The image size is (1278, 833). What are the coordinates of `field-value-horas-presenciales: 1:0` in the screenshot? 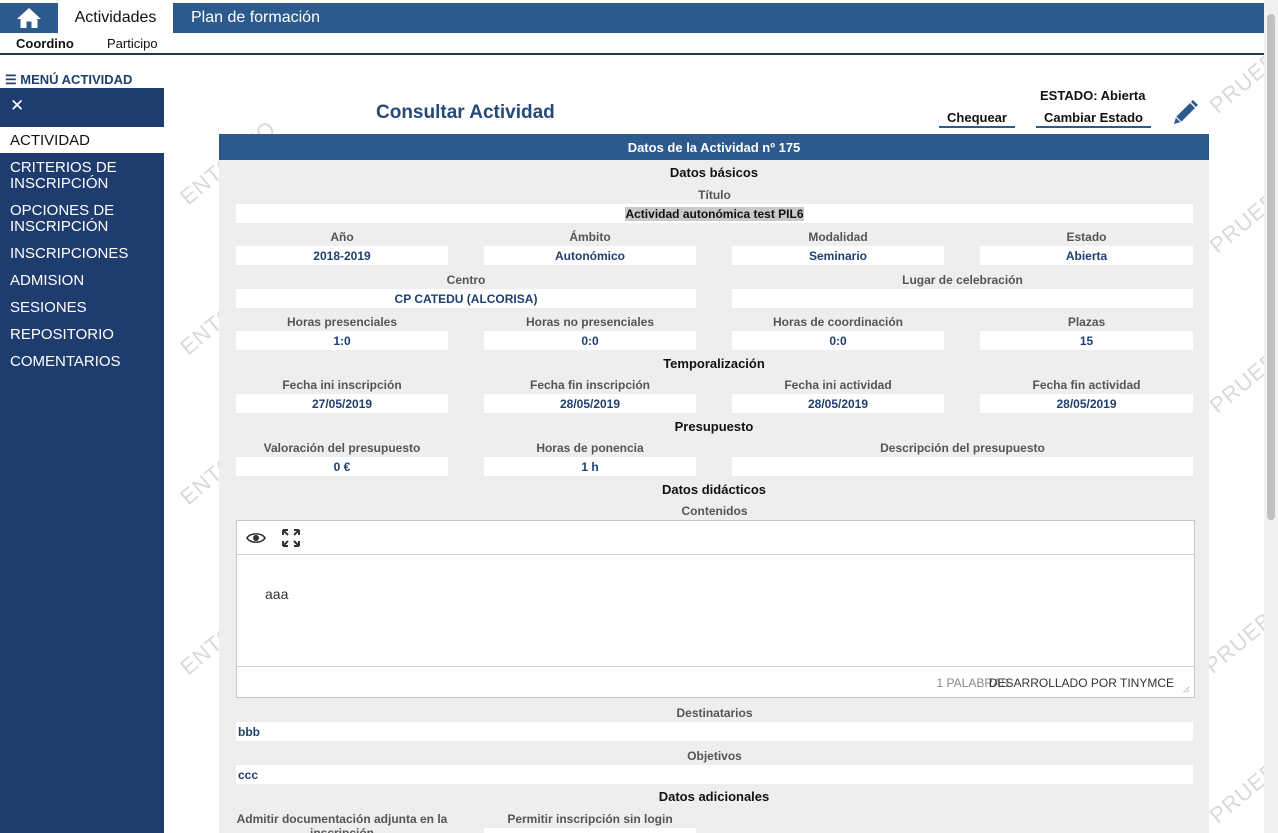 It's located at (342, 340).